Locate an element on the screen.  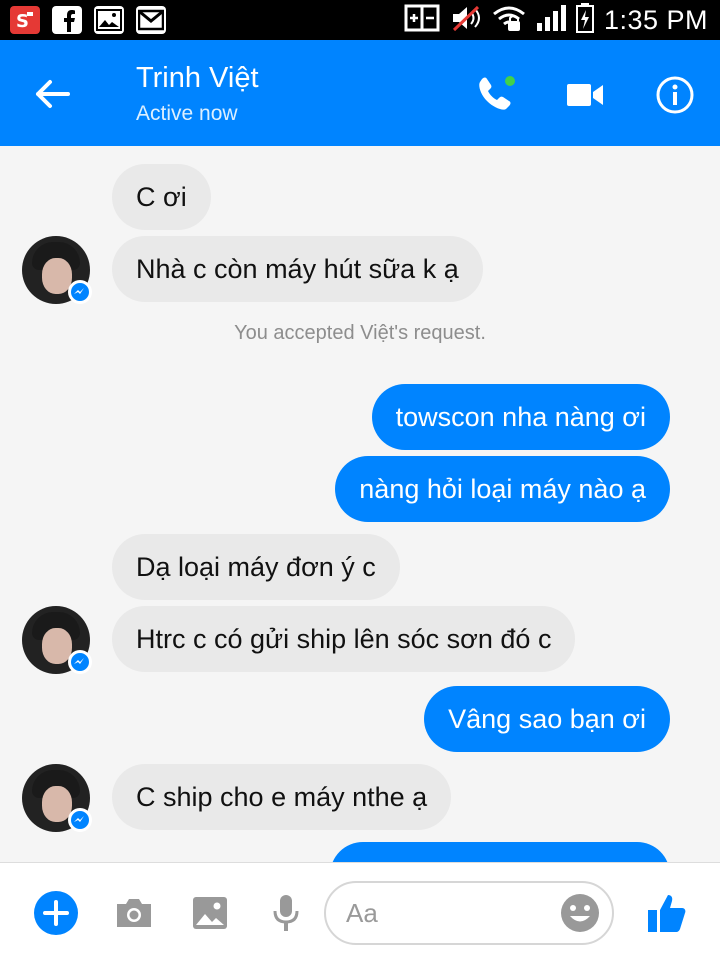
battery-charging-icon is located at coordinates (584, 20).